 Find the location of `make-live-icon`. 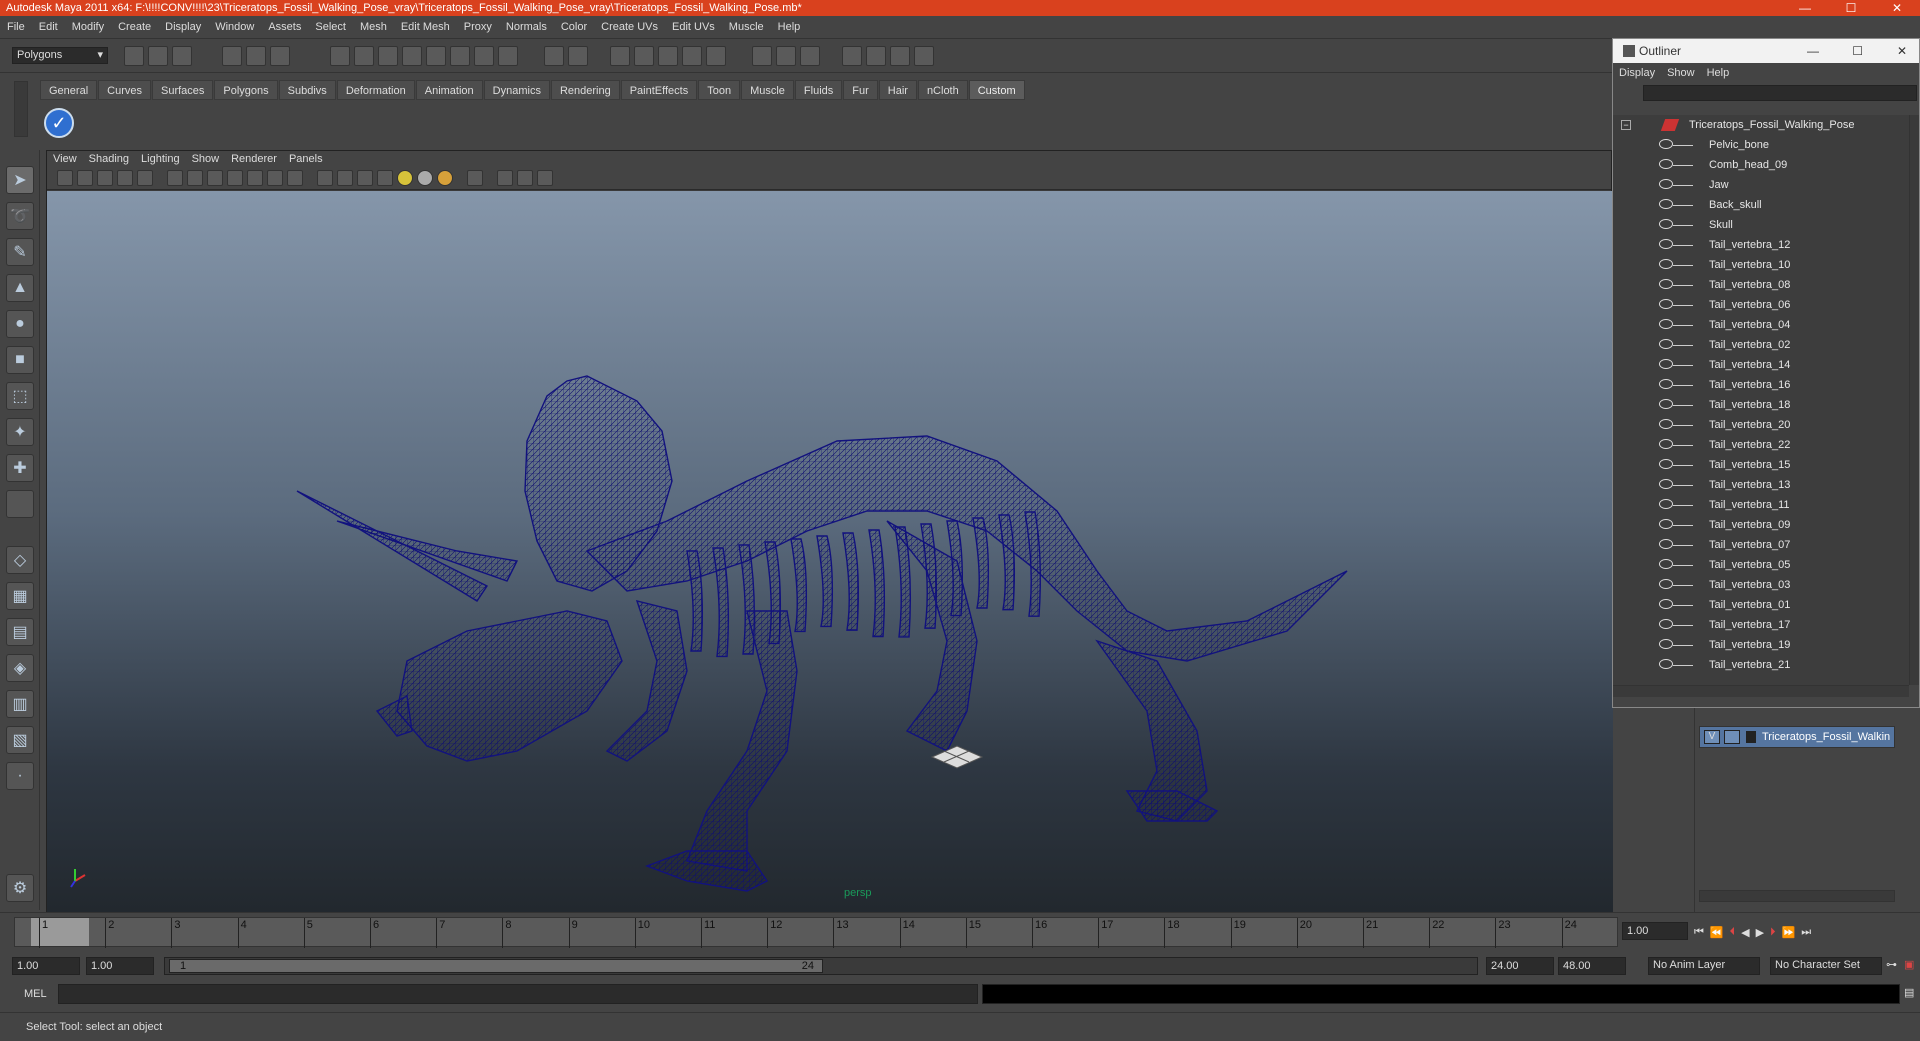

make-live-icon is located at coordinates (716, 56).